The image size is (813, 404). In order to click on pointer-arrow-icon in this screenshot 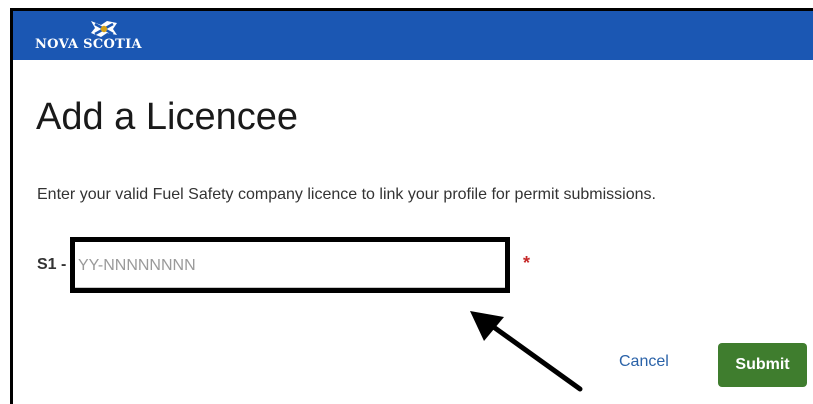, I will do `click(526, 351)`.